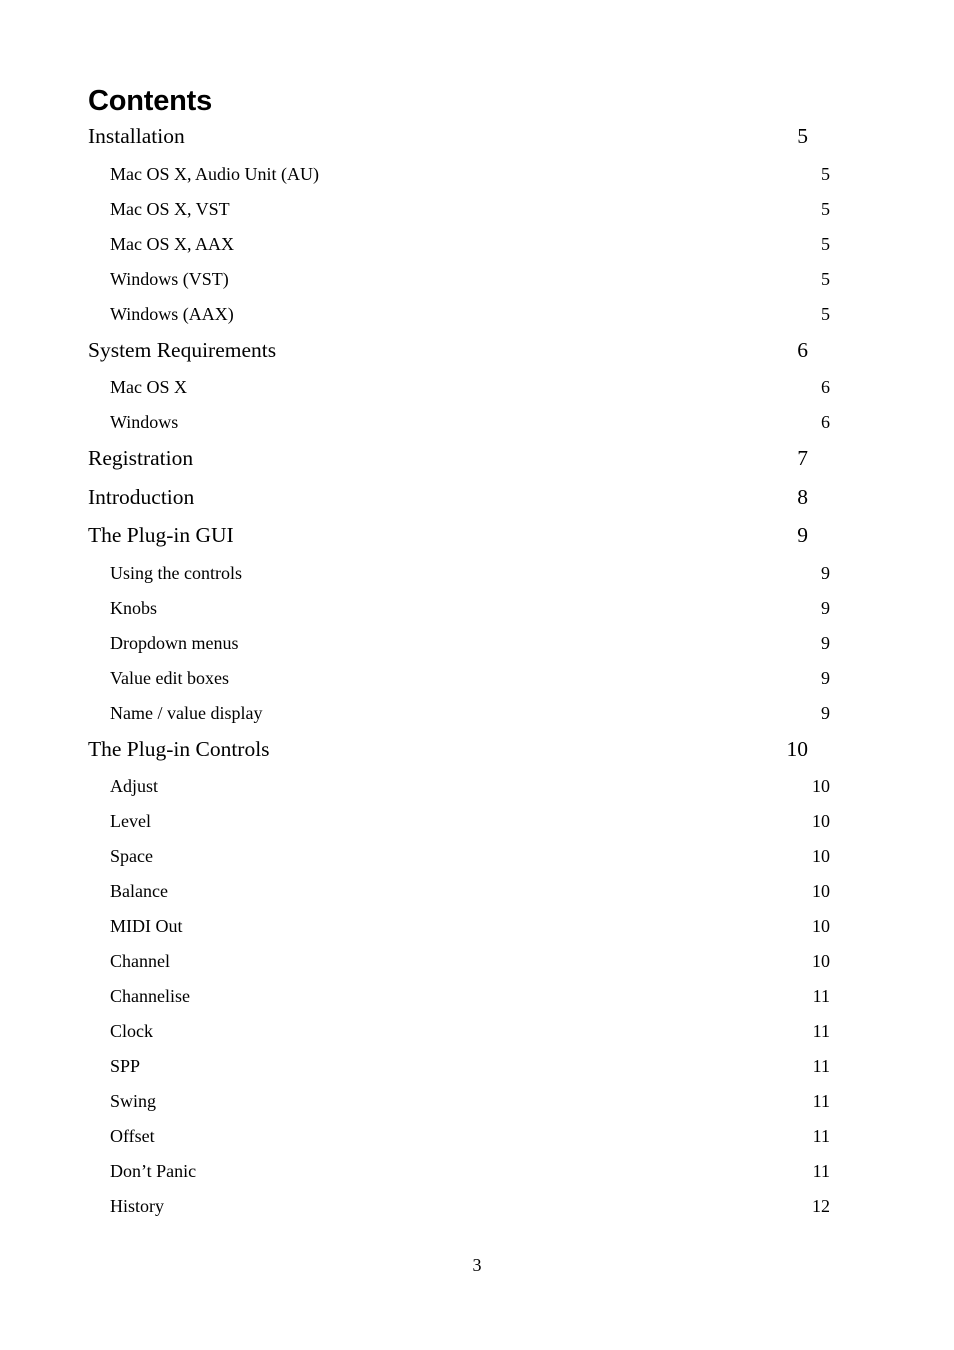 Image resolution: width=954 pixels, height=1350 pixels. What do you see at coordinates (150, 101) in the screenshot?
I see `page-title: Contents` at bounding box center [150, 101].